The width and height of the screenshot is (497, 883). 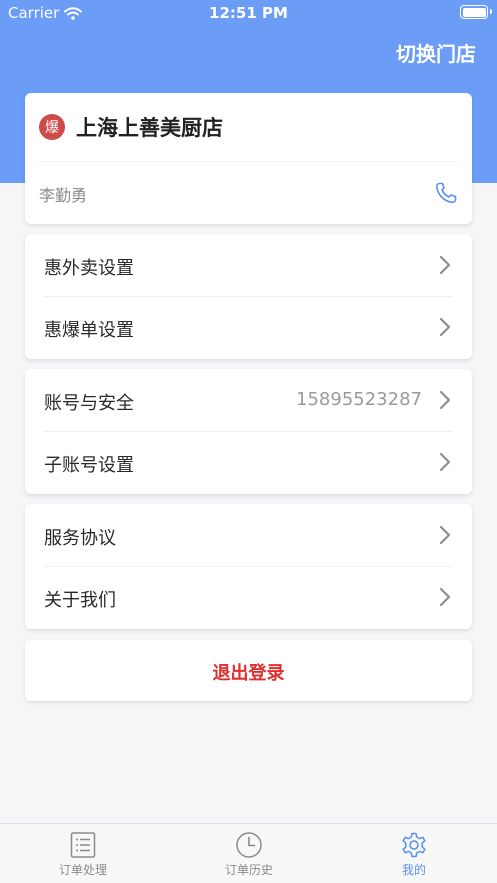 I want to click on tab-label: 订单处理, so click(x=82, y=870).